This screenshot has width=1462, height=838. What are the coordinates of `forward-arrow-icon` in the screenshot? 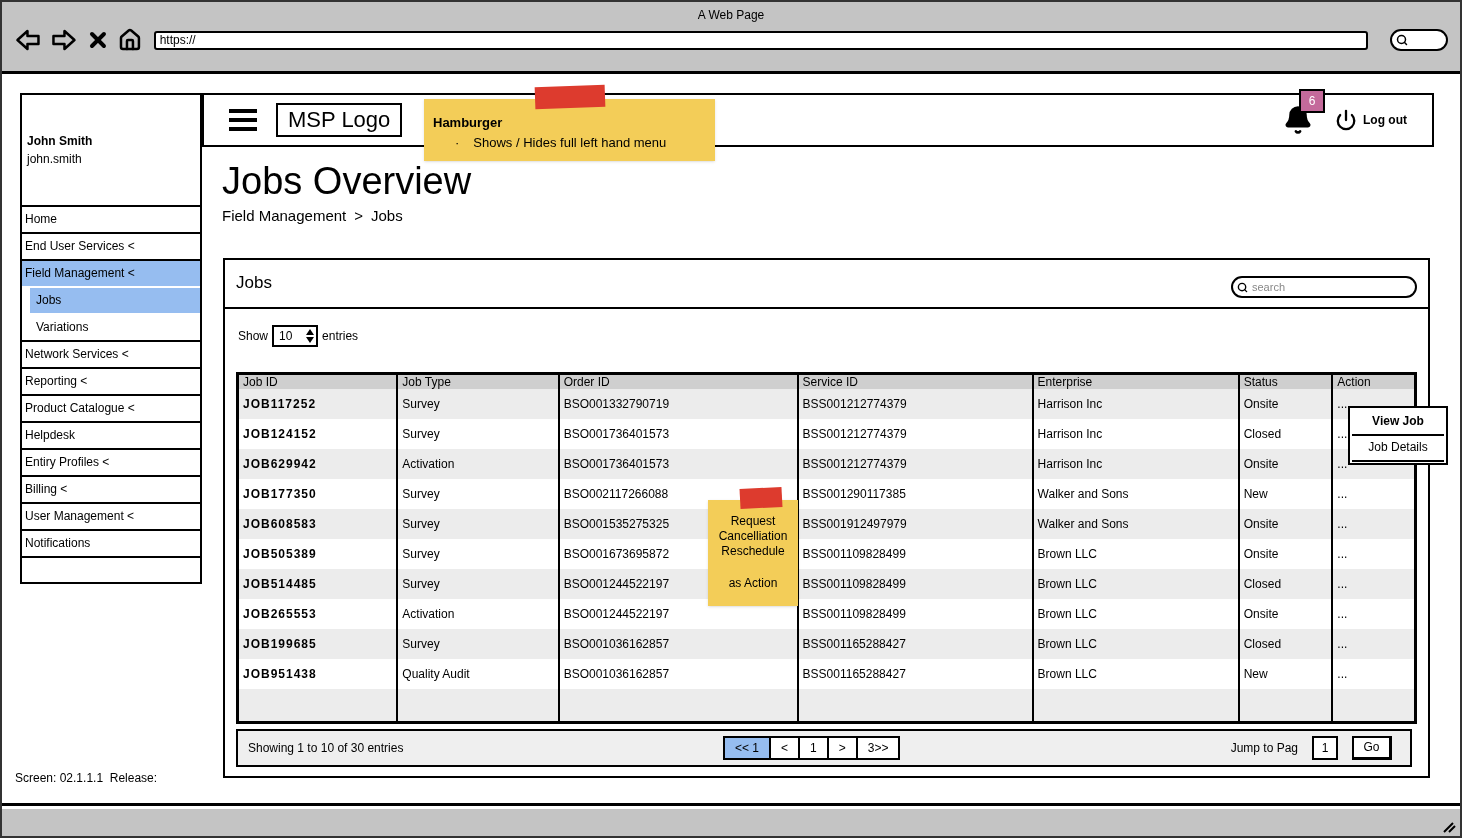 It's located at (63, 40).